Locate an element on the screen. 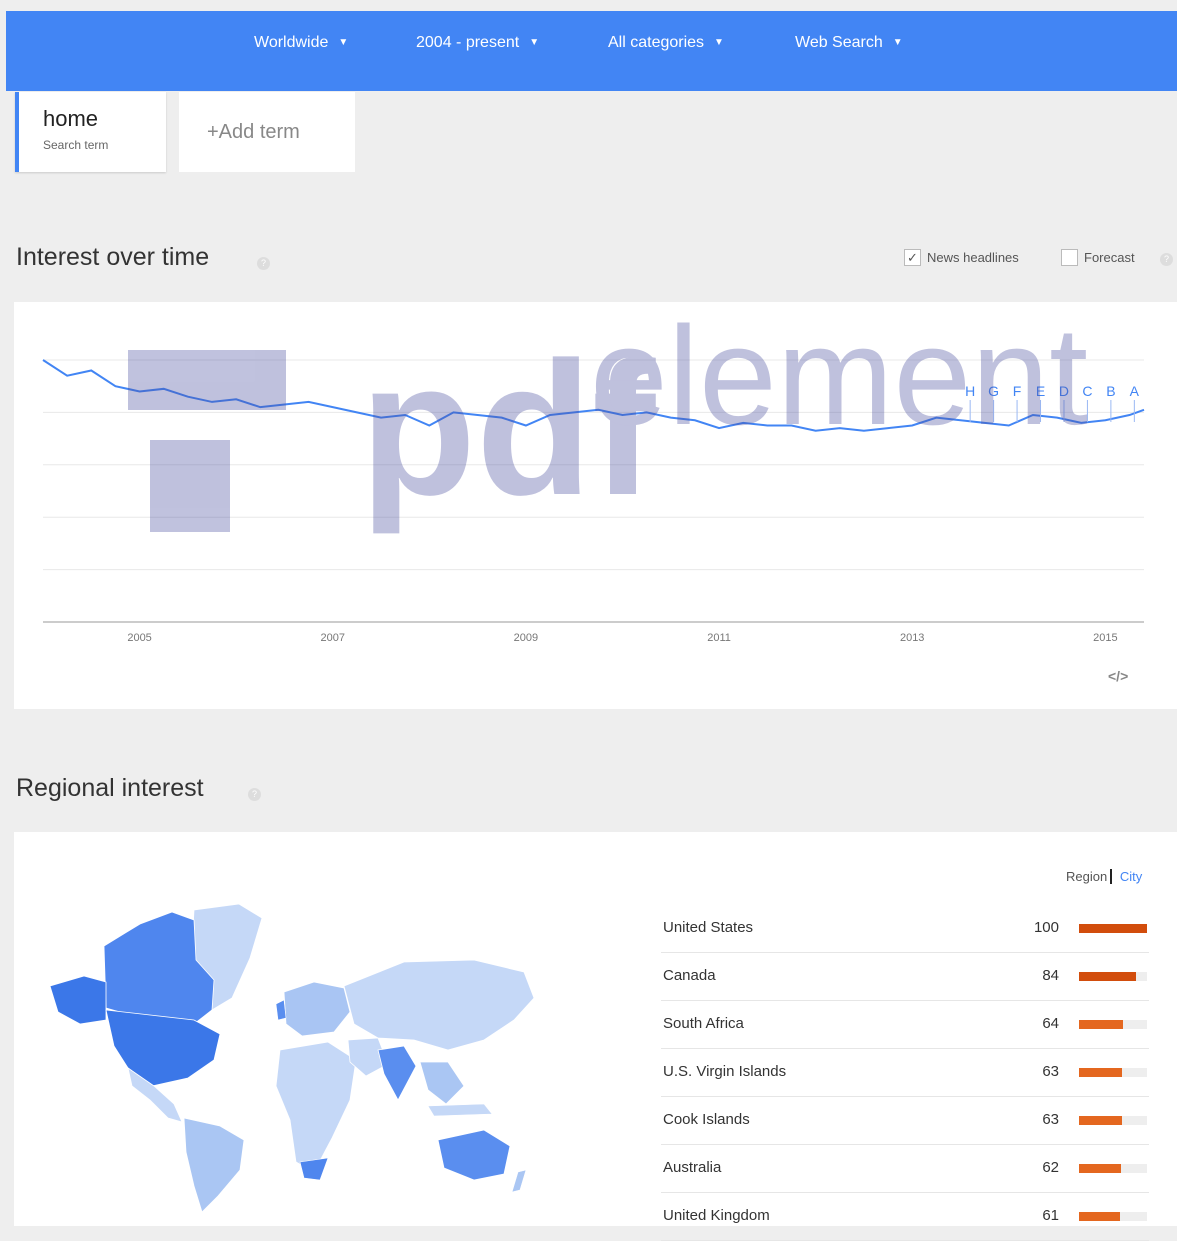 The height and width of the screenshot is (1241, 1177). news-marker-label: F is located at coordinates (1017, 391).